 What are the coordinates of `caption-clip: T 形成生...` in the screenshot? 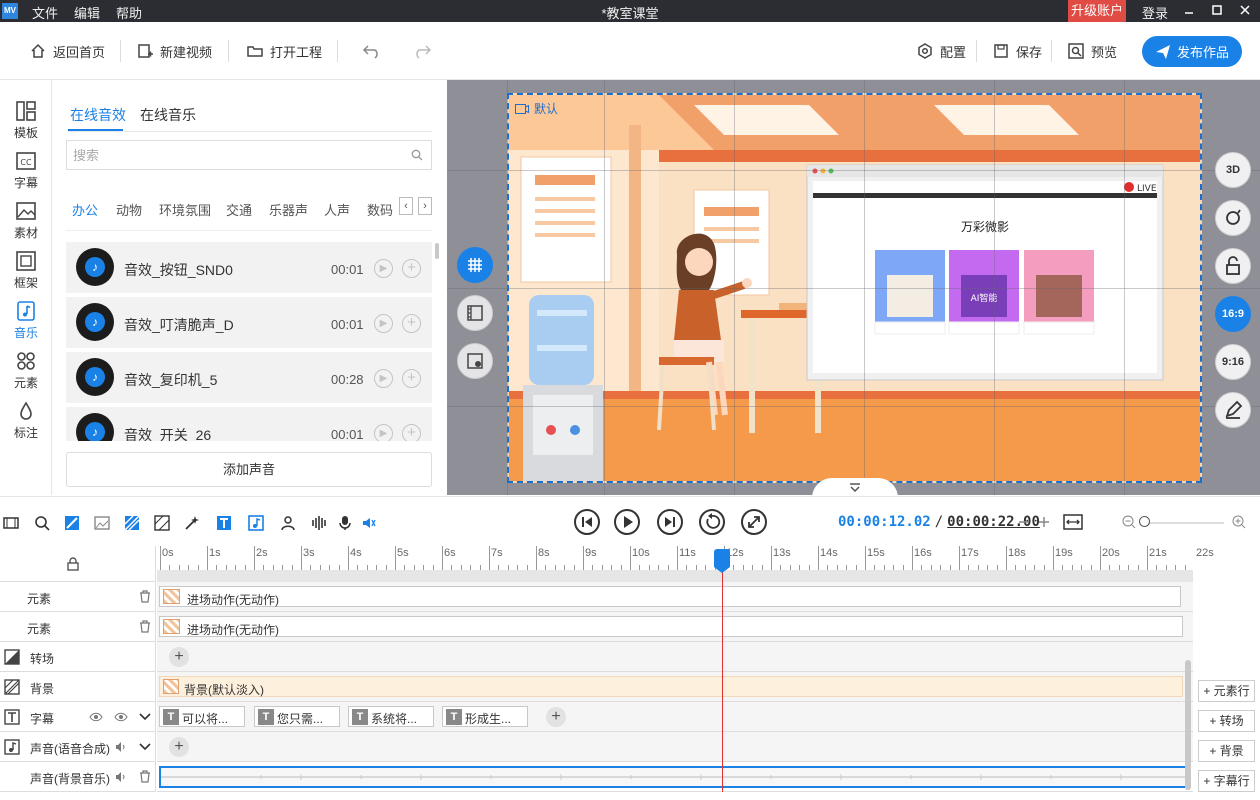 It's located at (485, 716).